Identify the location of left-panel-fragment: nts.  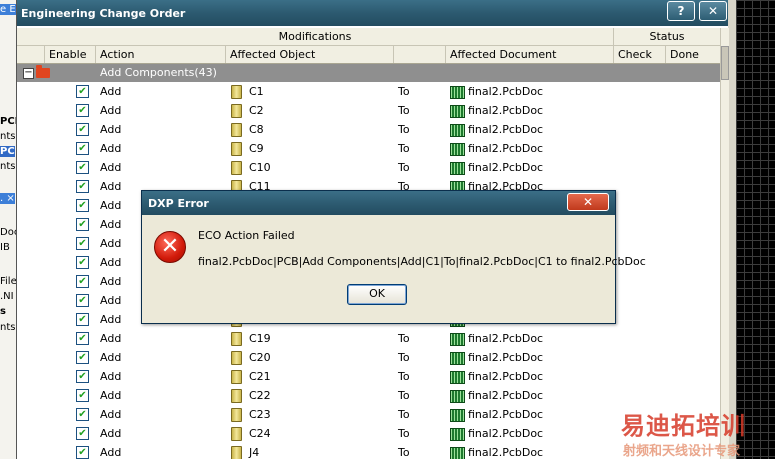
(8, 327).